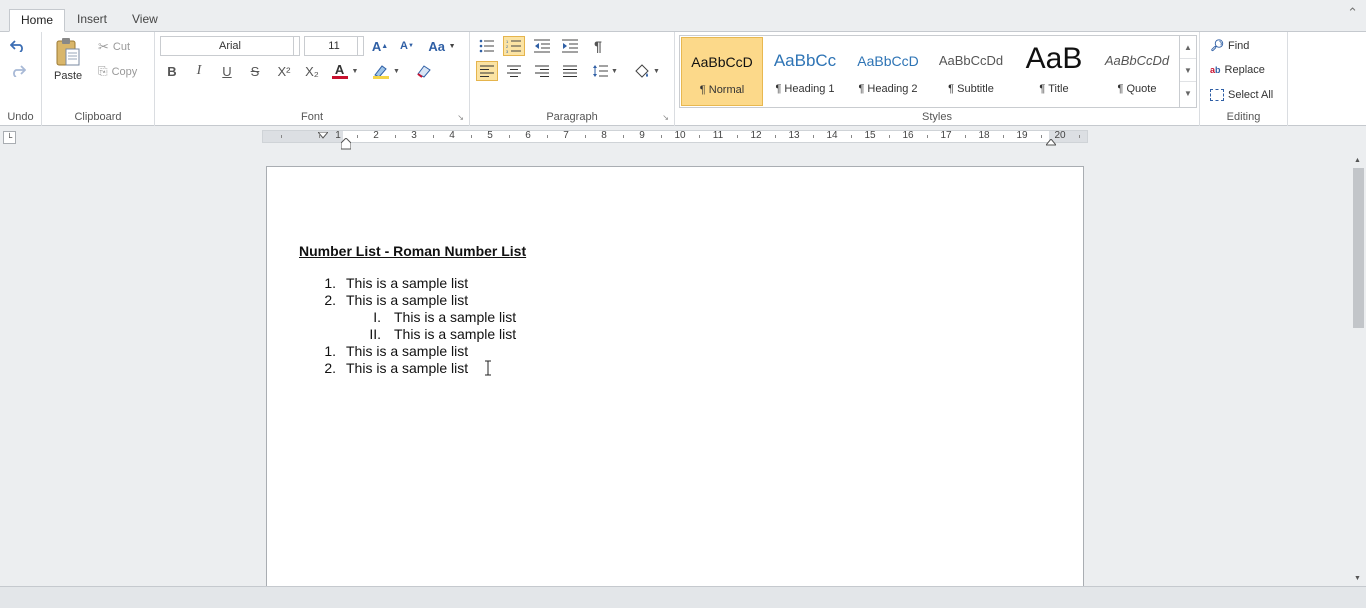 The height and width of the screenshot is (608, 1366). I want to click on status-bar, so click(683, 597).